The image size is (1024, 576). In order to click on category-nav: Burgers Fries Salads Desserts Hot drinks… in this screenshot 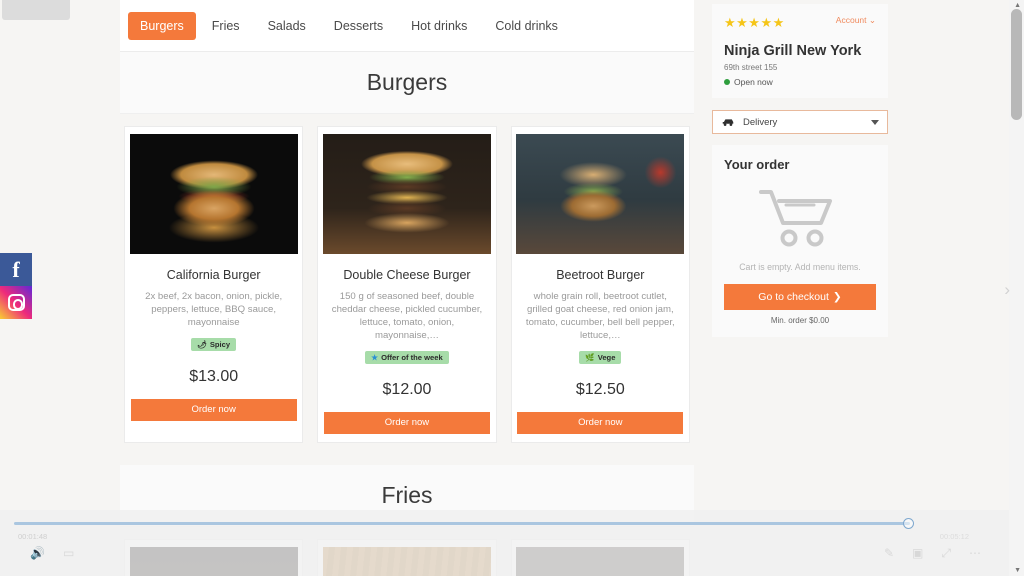, I will do `click(407, 26)`.